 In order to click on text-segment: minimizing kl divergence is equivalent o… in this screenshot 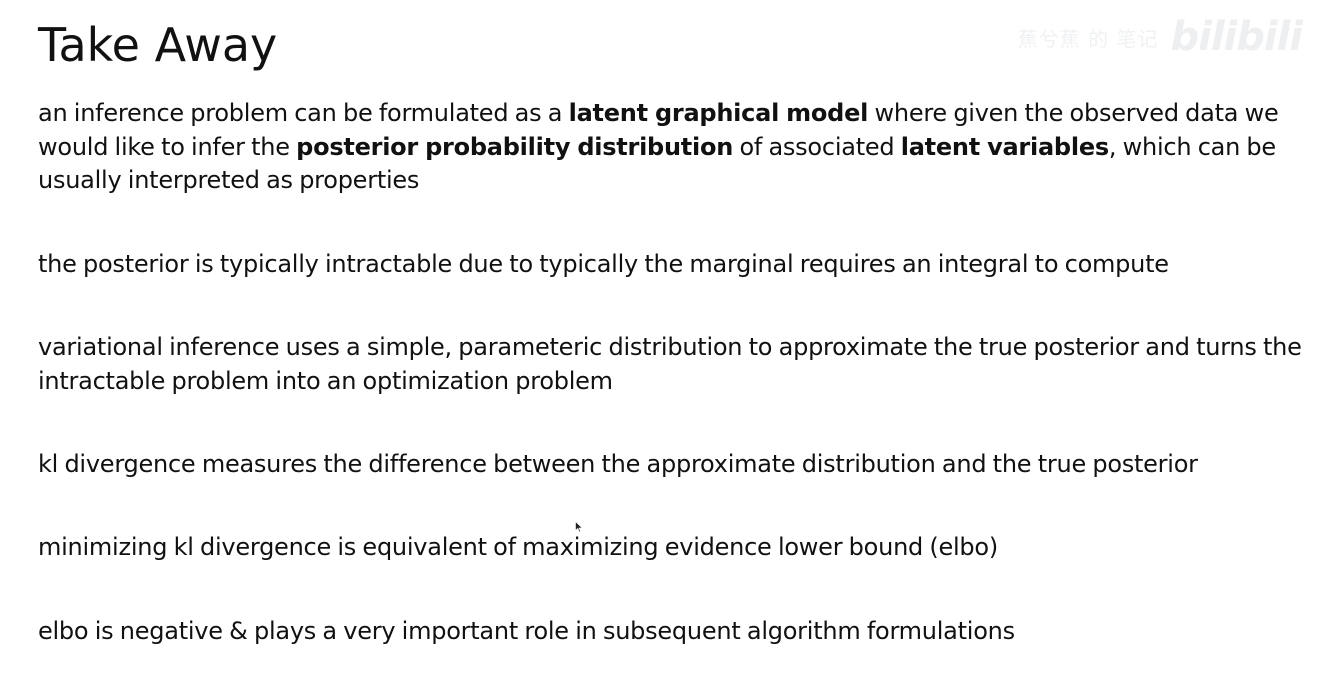, I will do `click(518, 547)`.